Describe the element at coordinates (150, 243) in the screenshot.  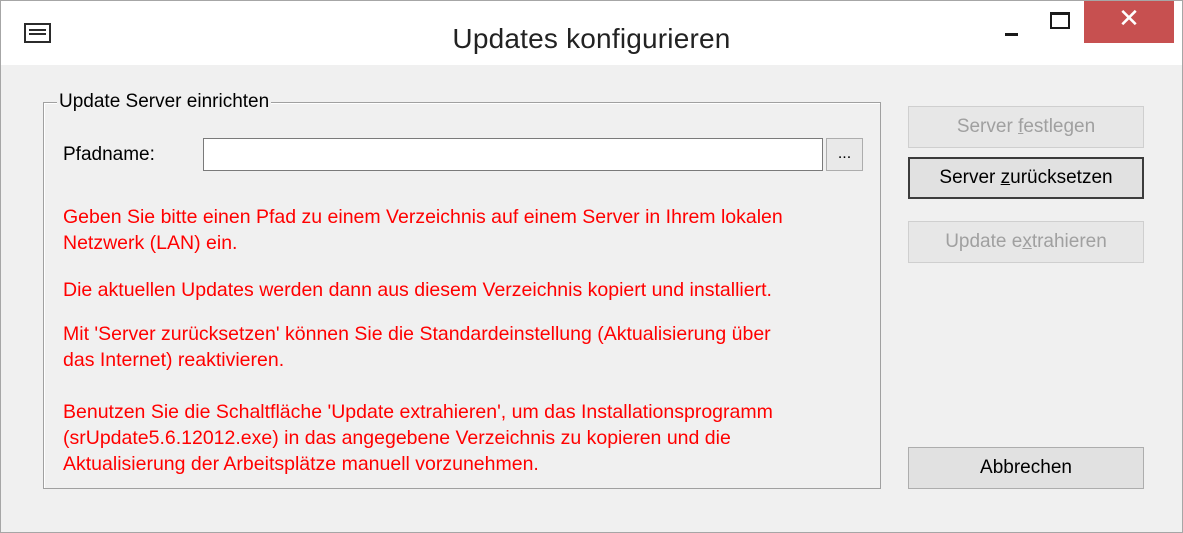
I see `info-text-1-line-2: Netzwerk (LAN) ein.` at that location.